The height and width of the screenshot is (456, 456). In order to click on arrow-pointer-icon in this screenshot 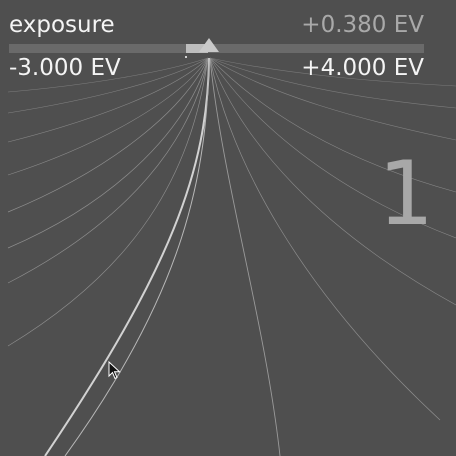, I will do `click(114, 370)`.